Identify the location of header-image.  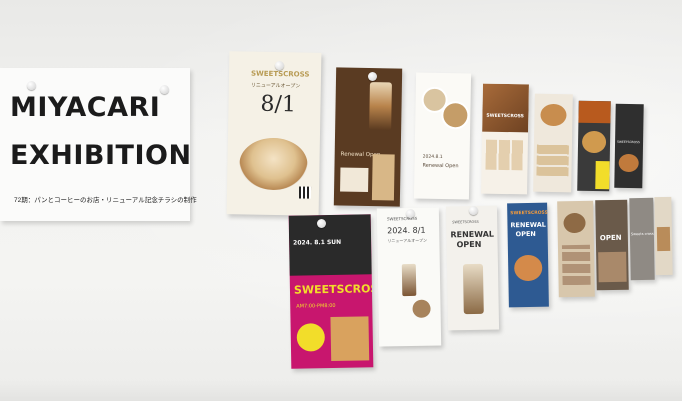
(505, 108).